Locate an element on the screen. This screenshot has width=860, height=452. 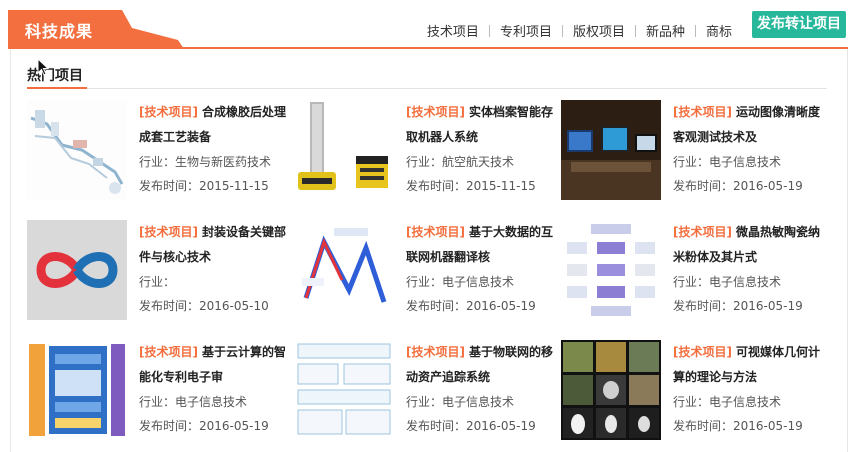
project-date: 发布时间： 2016-05-10 is located at coordinates (217, 306).